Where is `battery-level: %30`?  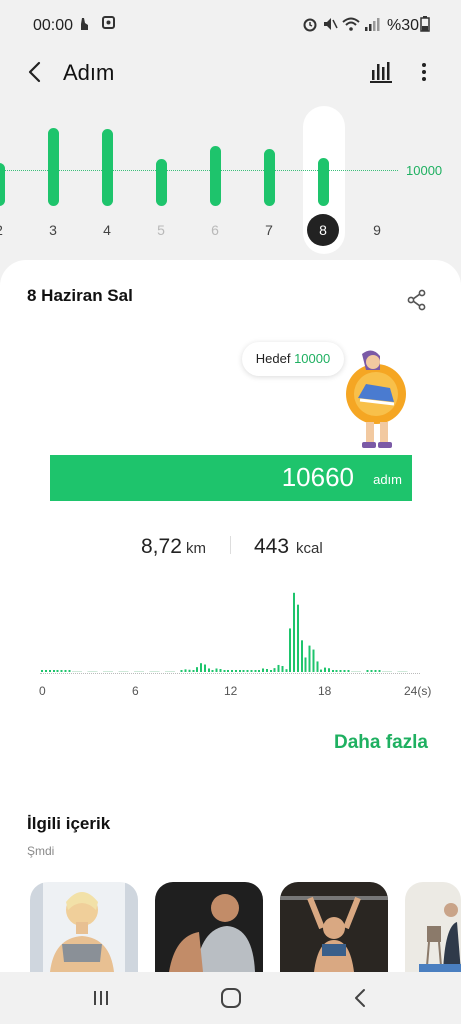
battery-level: %30 is located at coordinates (403, 25).